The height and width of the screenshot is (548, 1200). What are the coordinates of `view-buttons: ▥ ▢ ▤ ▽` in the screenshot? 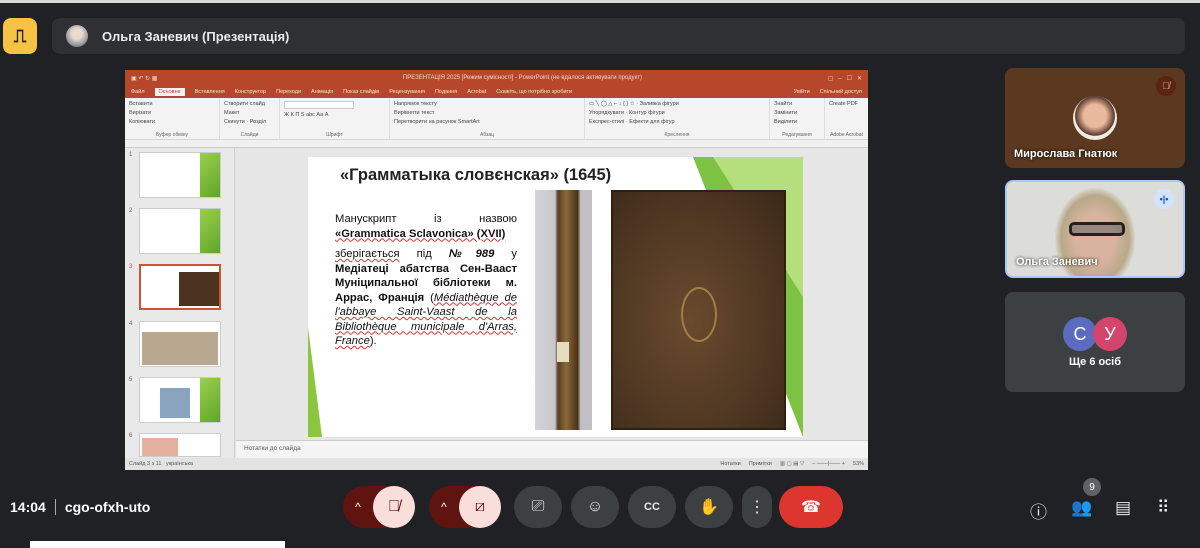 It's located at (792, 464).